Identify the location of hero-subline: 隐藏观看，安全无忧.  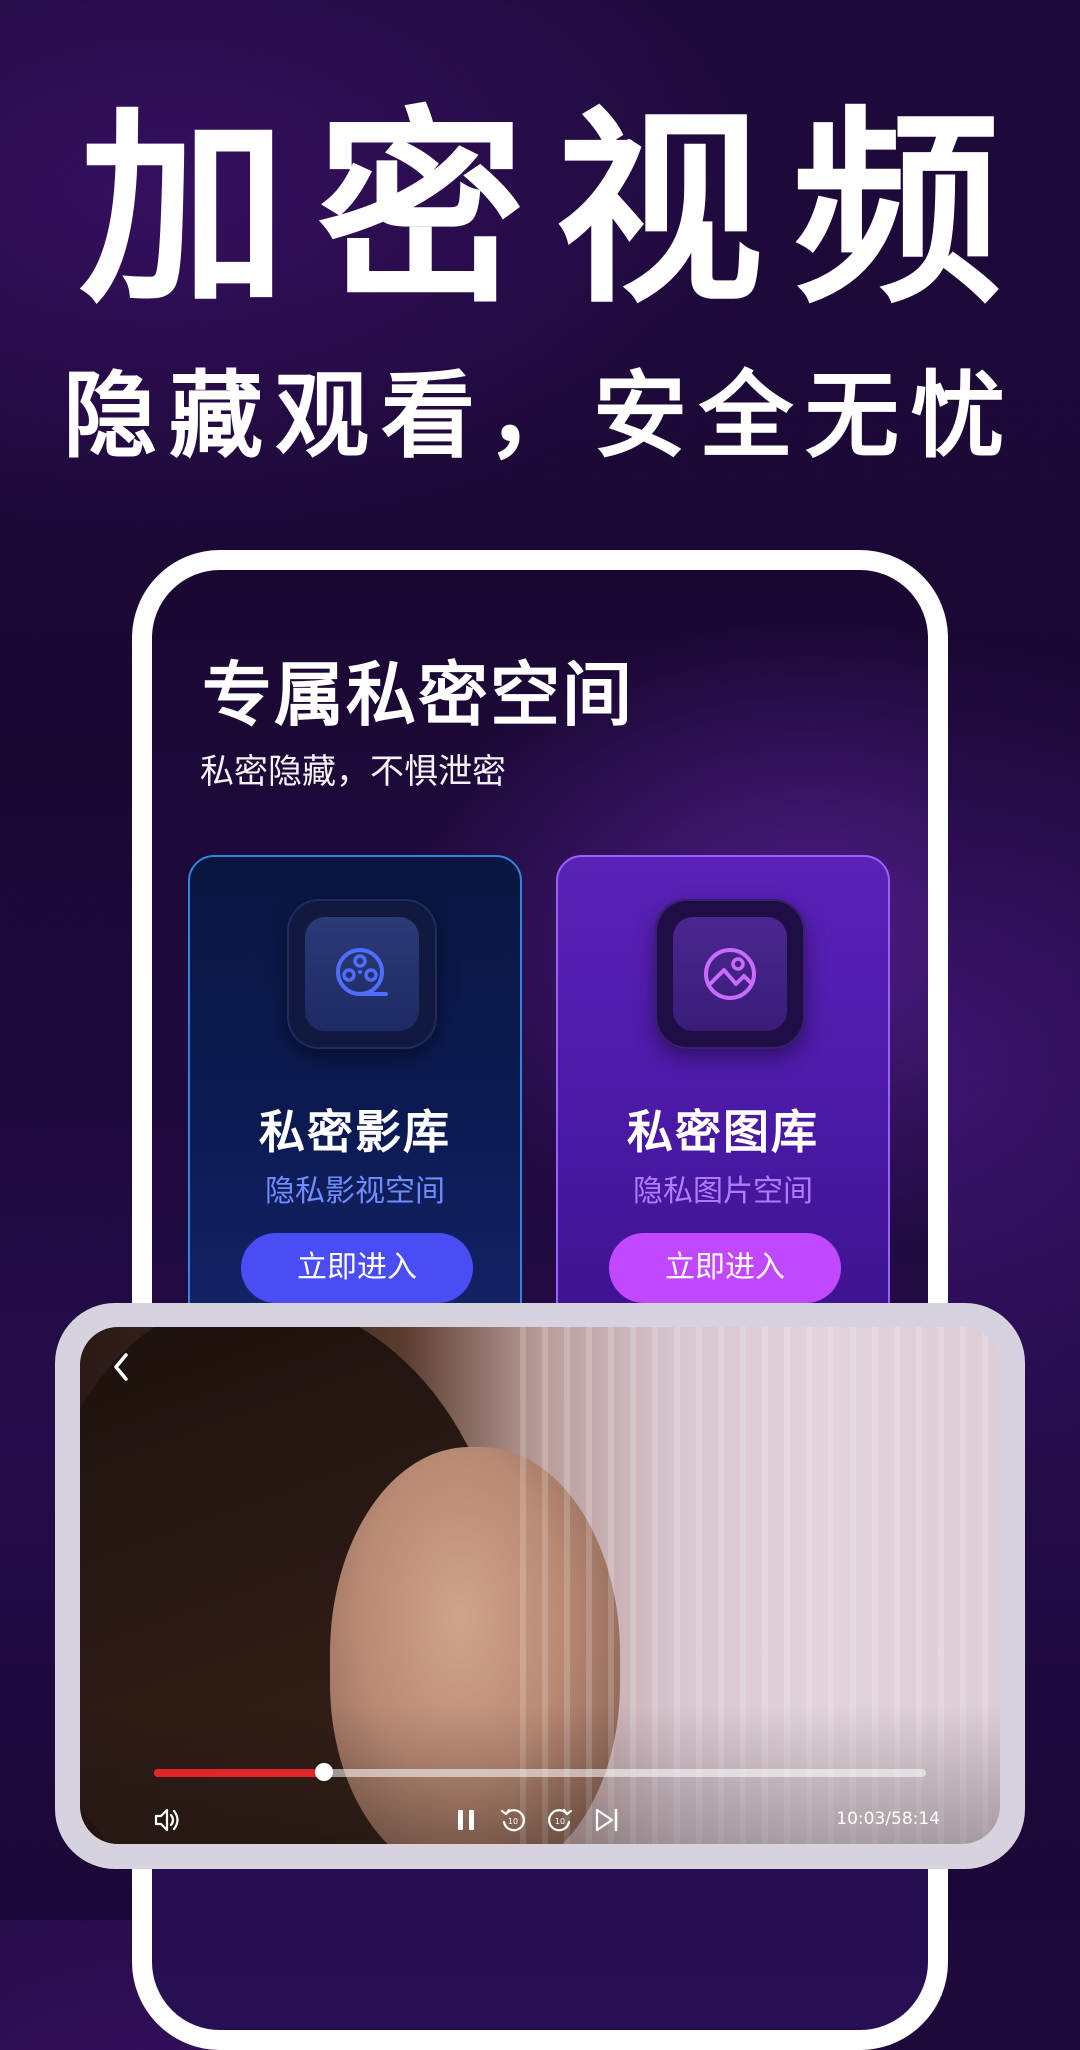
(539, 416).